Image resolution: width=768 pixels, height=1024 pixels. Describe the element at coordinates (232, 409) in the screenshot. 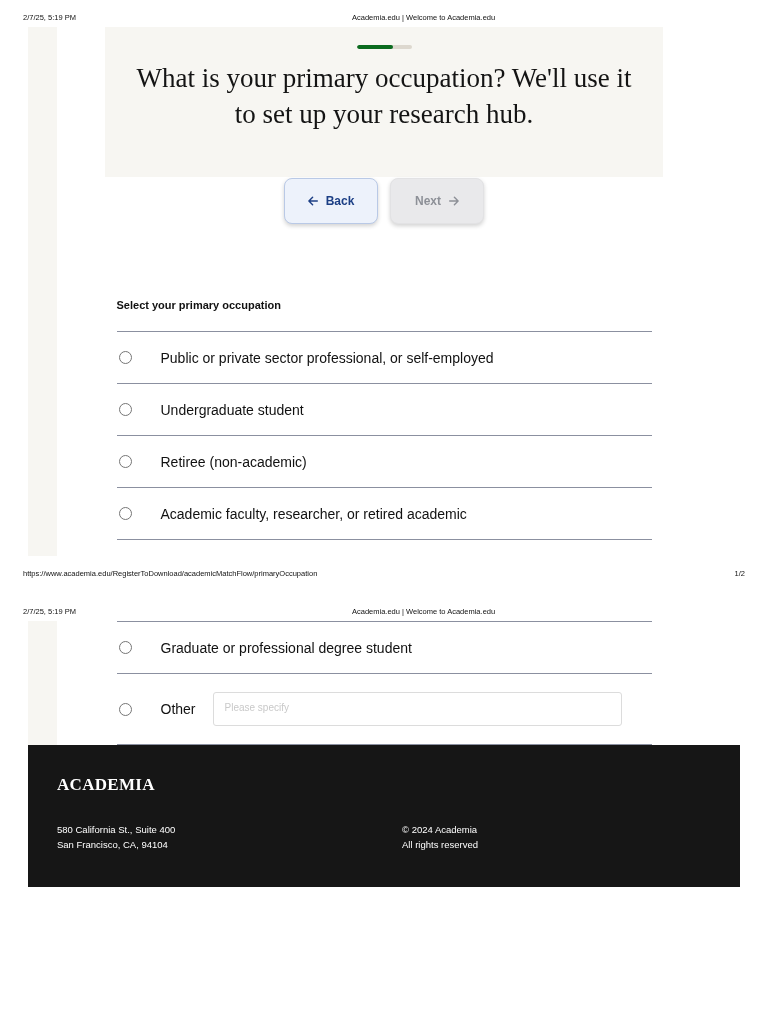

I see `option-label: Undergraduate student` at that location.